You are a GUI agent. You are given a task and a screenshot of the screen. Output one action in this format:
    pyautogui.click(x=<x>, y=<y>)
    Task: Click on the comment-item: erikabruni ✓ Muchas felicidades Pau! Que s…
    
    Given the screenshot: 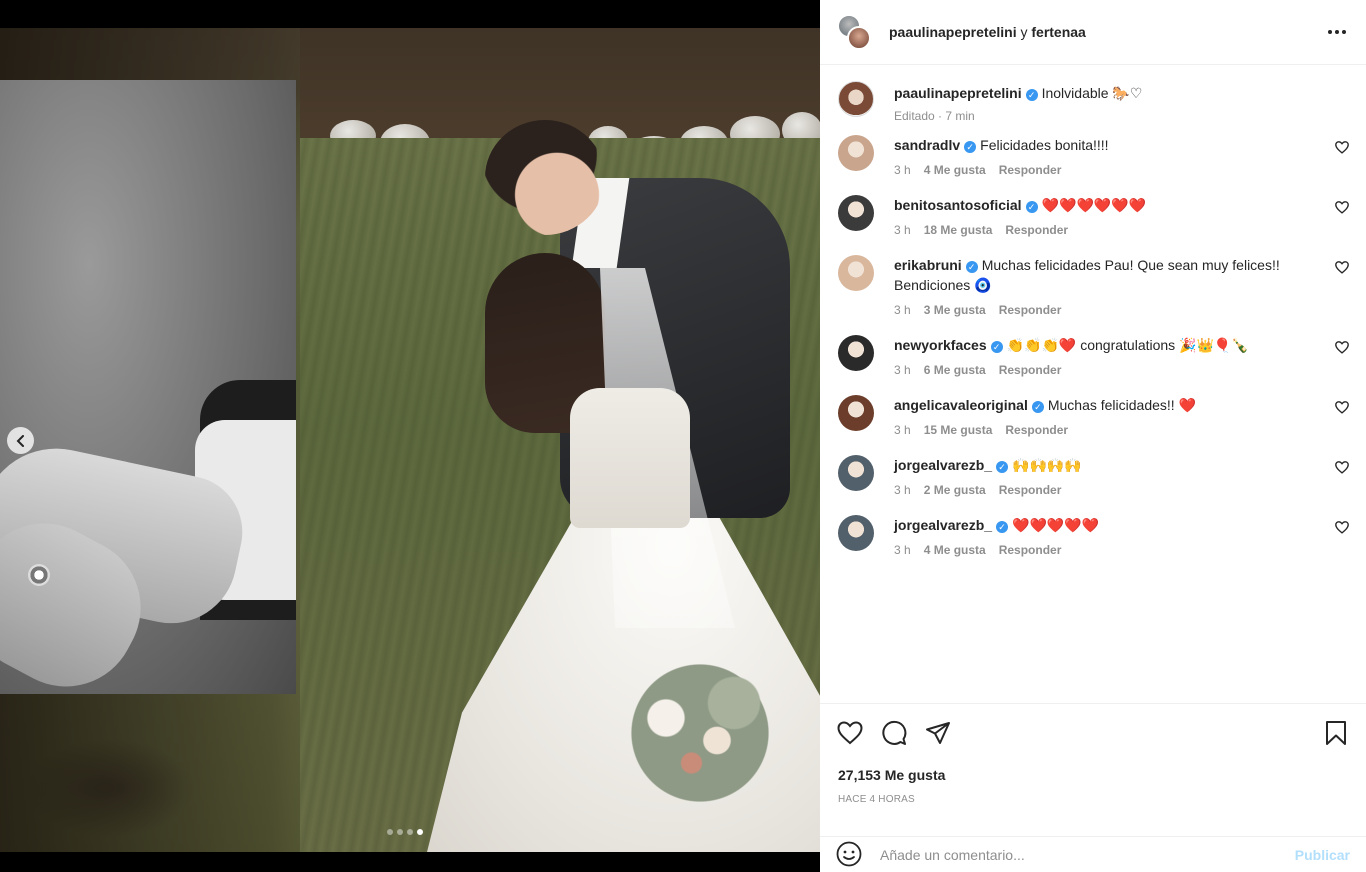 What is the action you would take?
    pyautogui.click(x=1093, y=286)
    